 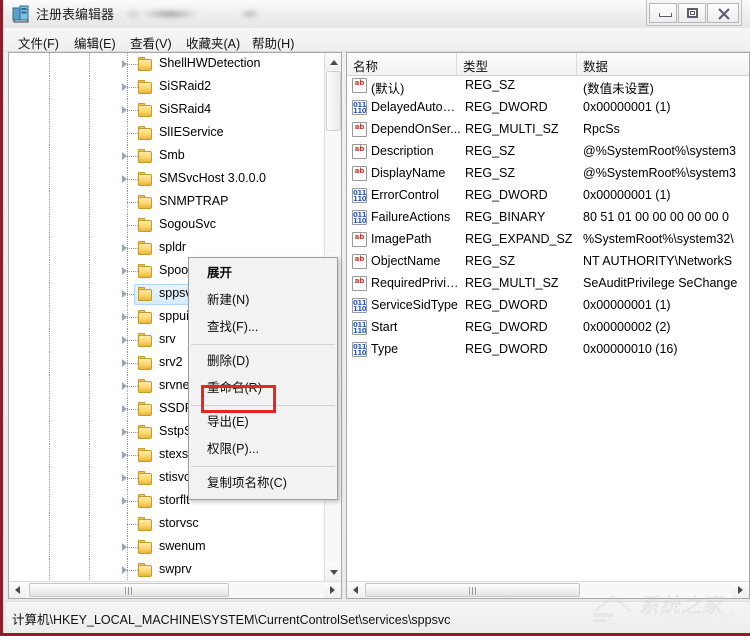 I want to click on tree-item-swprv: swprv, so click(x=166, y=570).